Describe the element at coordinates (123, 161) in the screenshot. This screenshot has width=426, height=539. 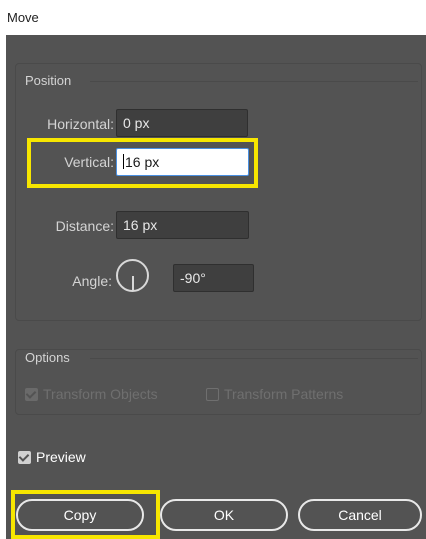
I see `text-caret` at that location.